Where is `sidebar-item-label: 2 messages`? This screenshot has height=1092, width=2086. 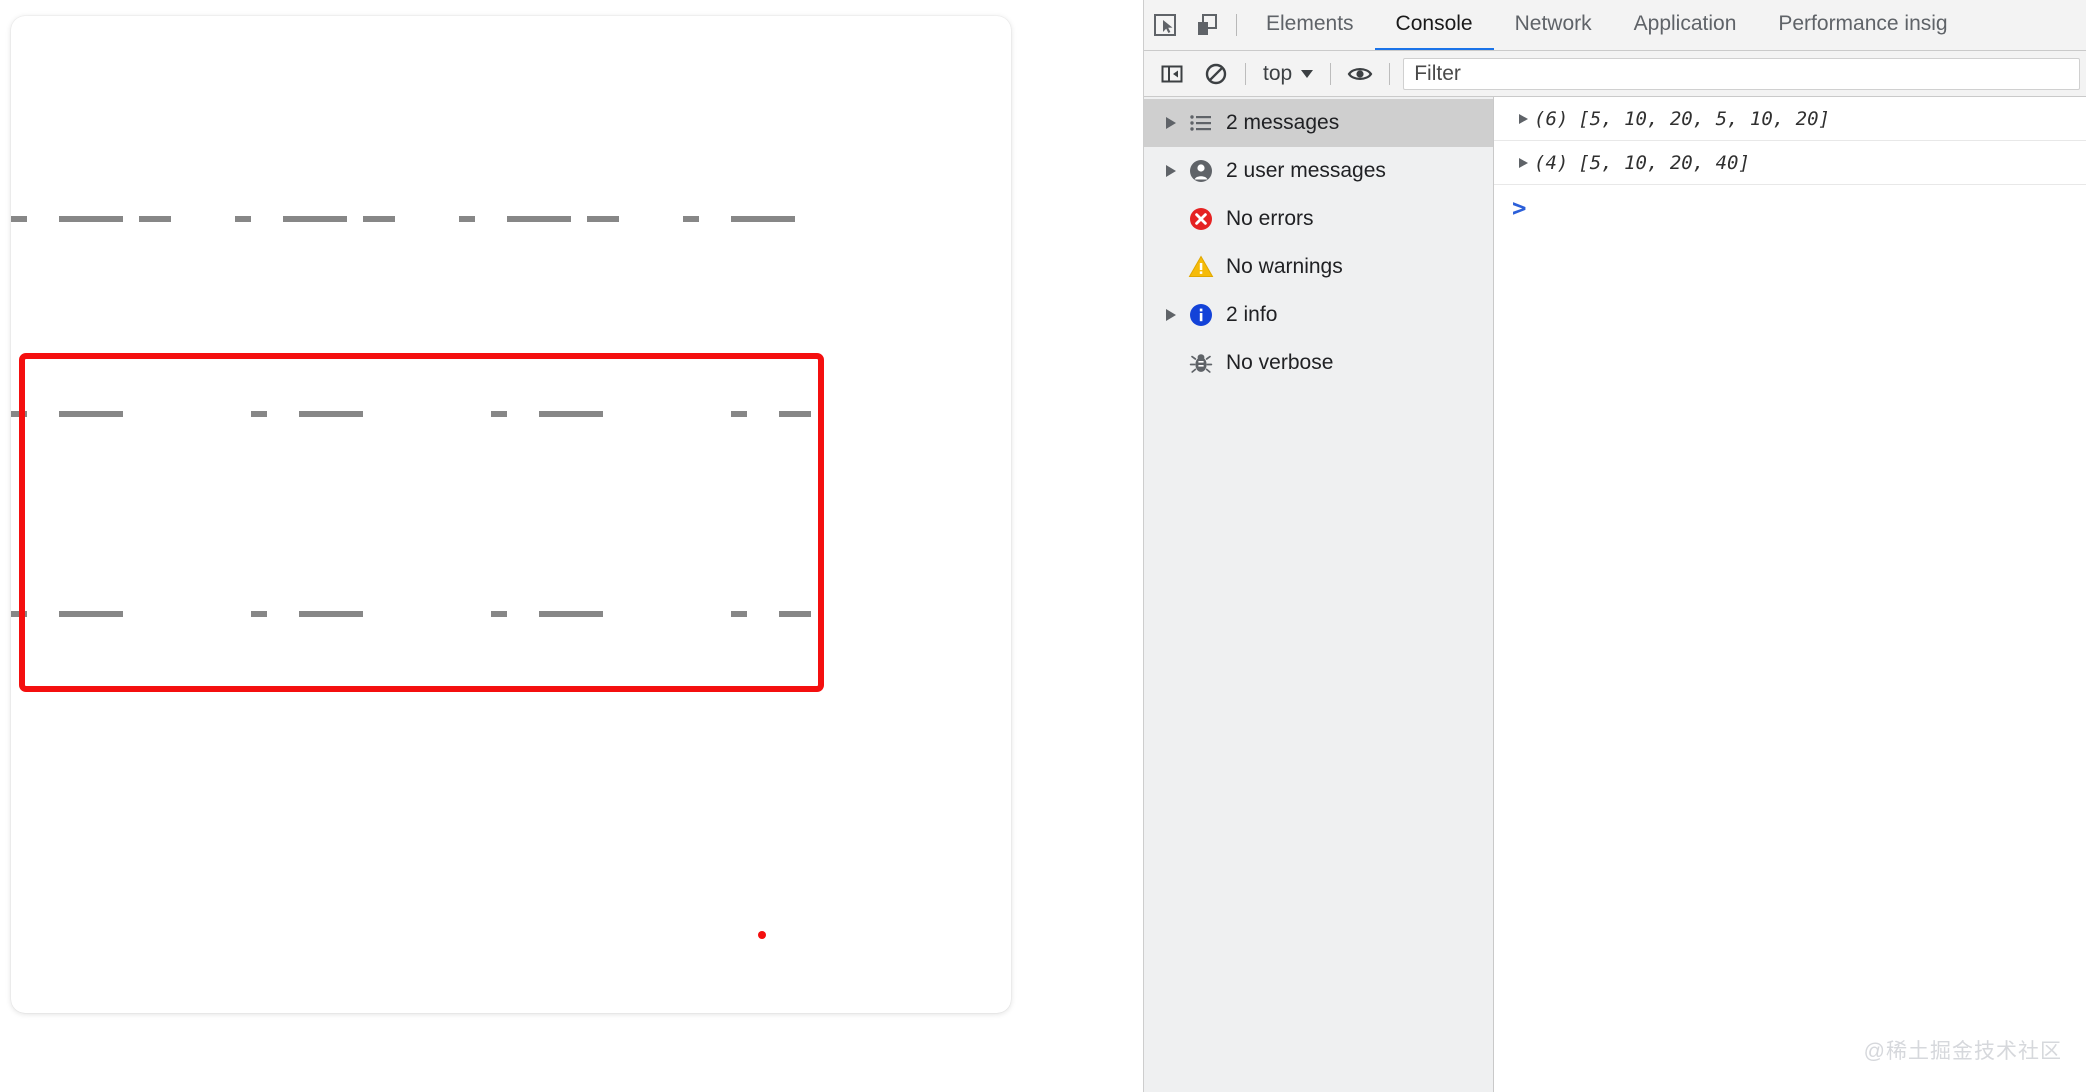 sidebar-item-label: 2 messages is located at coordinates (1283, 122).